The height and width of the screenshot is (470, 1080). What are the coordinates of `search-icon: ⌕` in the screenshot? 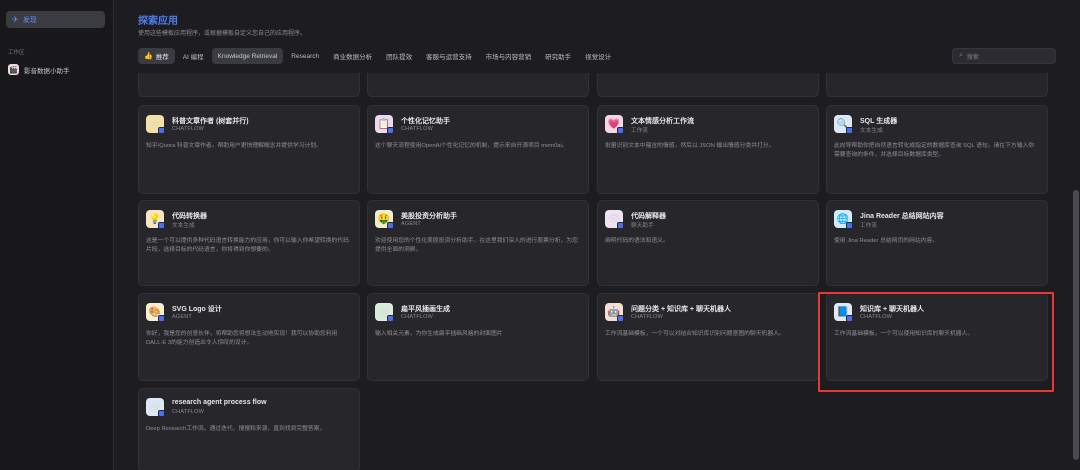 It's located at (961, 55).